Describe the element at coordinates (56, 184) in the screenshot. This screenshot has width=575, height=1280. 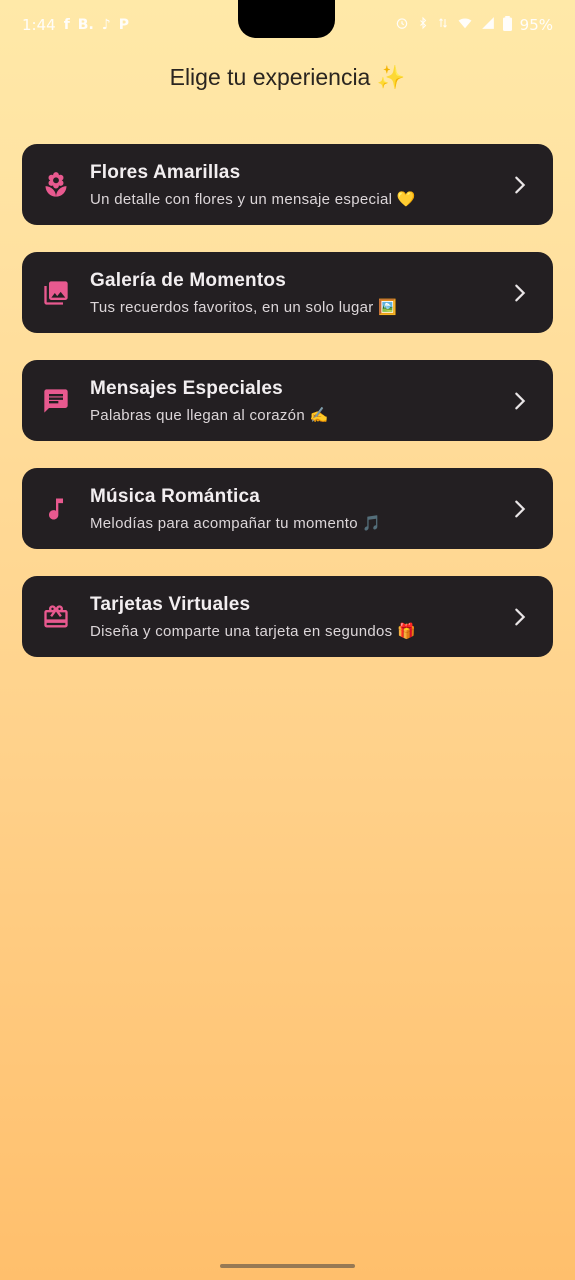
I see `flower-icon` at that location.